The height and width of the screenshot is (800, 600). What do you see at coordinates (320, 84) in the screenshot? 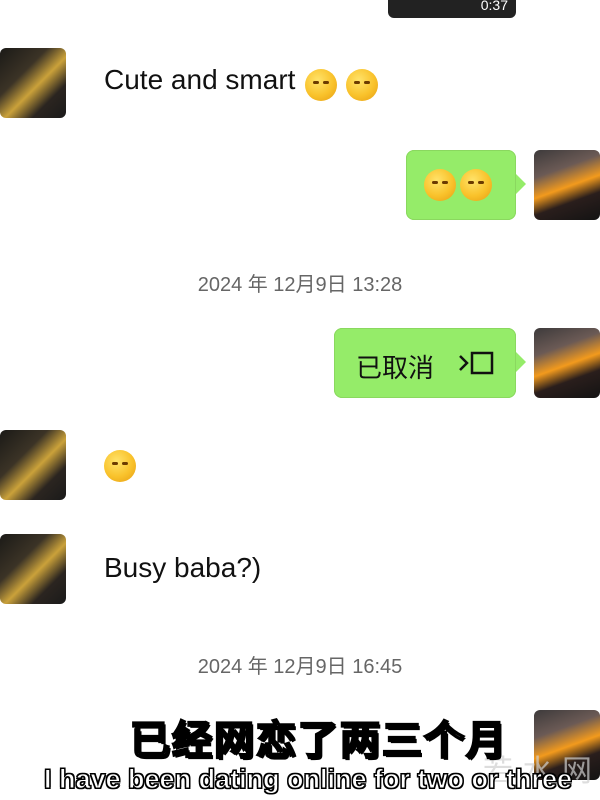
I see `smirk-emoji` at bounding box center [320, 84].